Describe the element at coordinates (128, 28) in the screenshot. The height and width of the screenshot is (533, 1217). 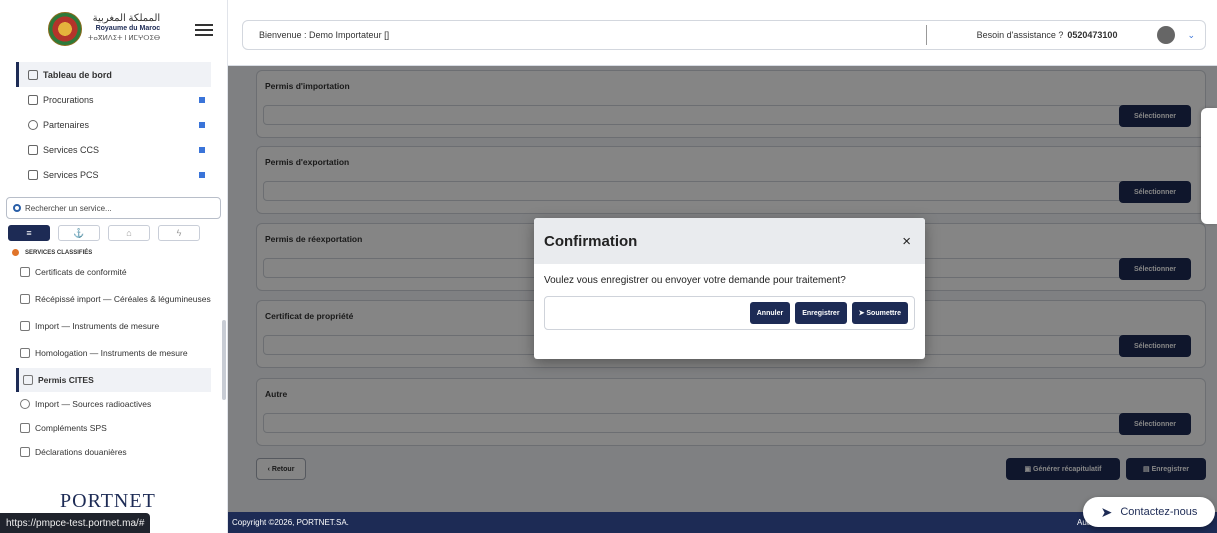
I see `brand-french: Royaume du Maroc` at that location.